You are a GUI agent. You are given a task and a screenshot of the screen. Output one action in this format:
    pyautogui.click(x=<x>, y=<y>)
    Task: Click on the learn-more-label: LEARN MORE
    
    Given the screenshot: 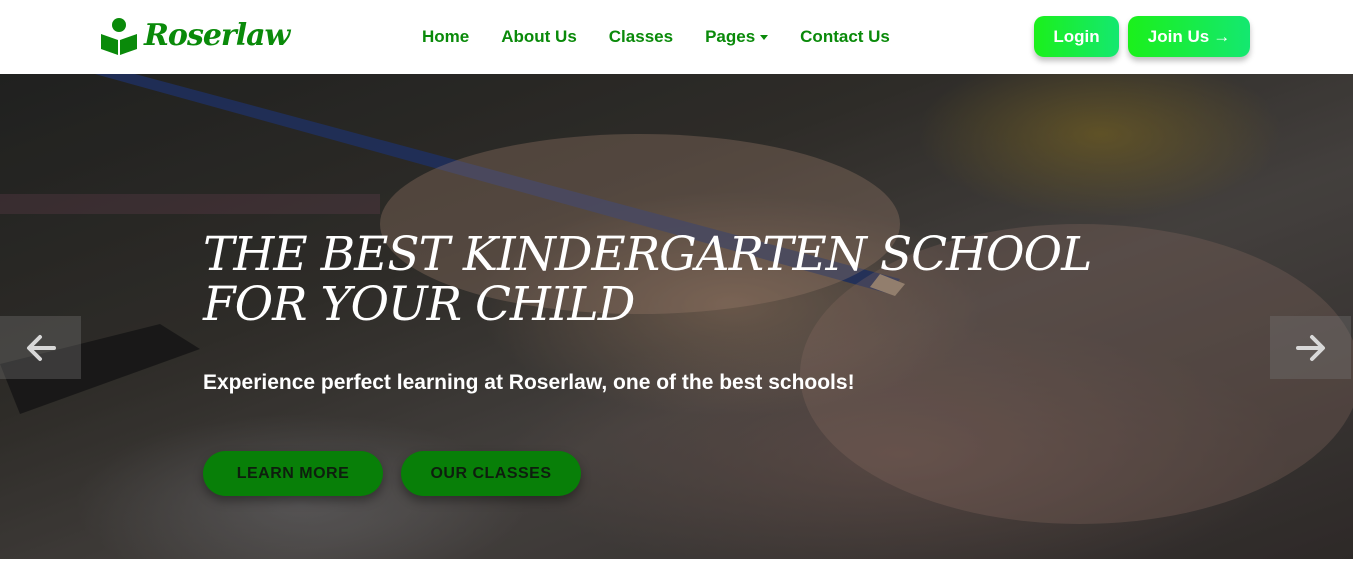 What is the action you would take?
    pyautogui.click(x=293, y=473)
    